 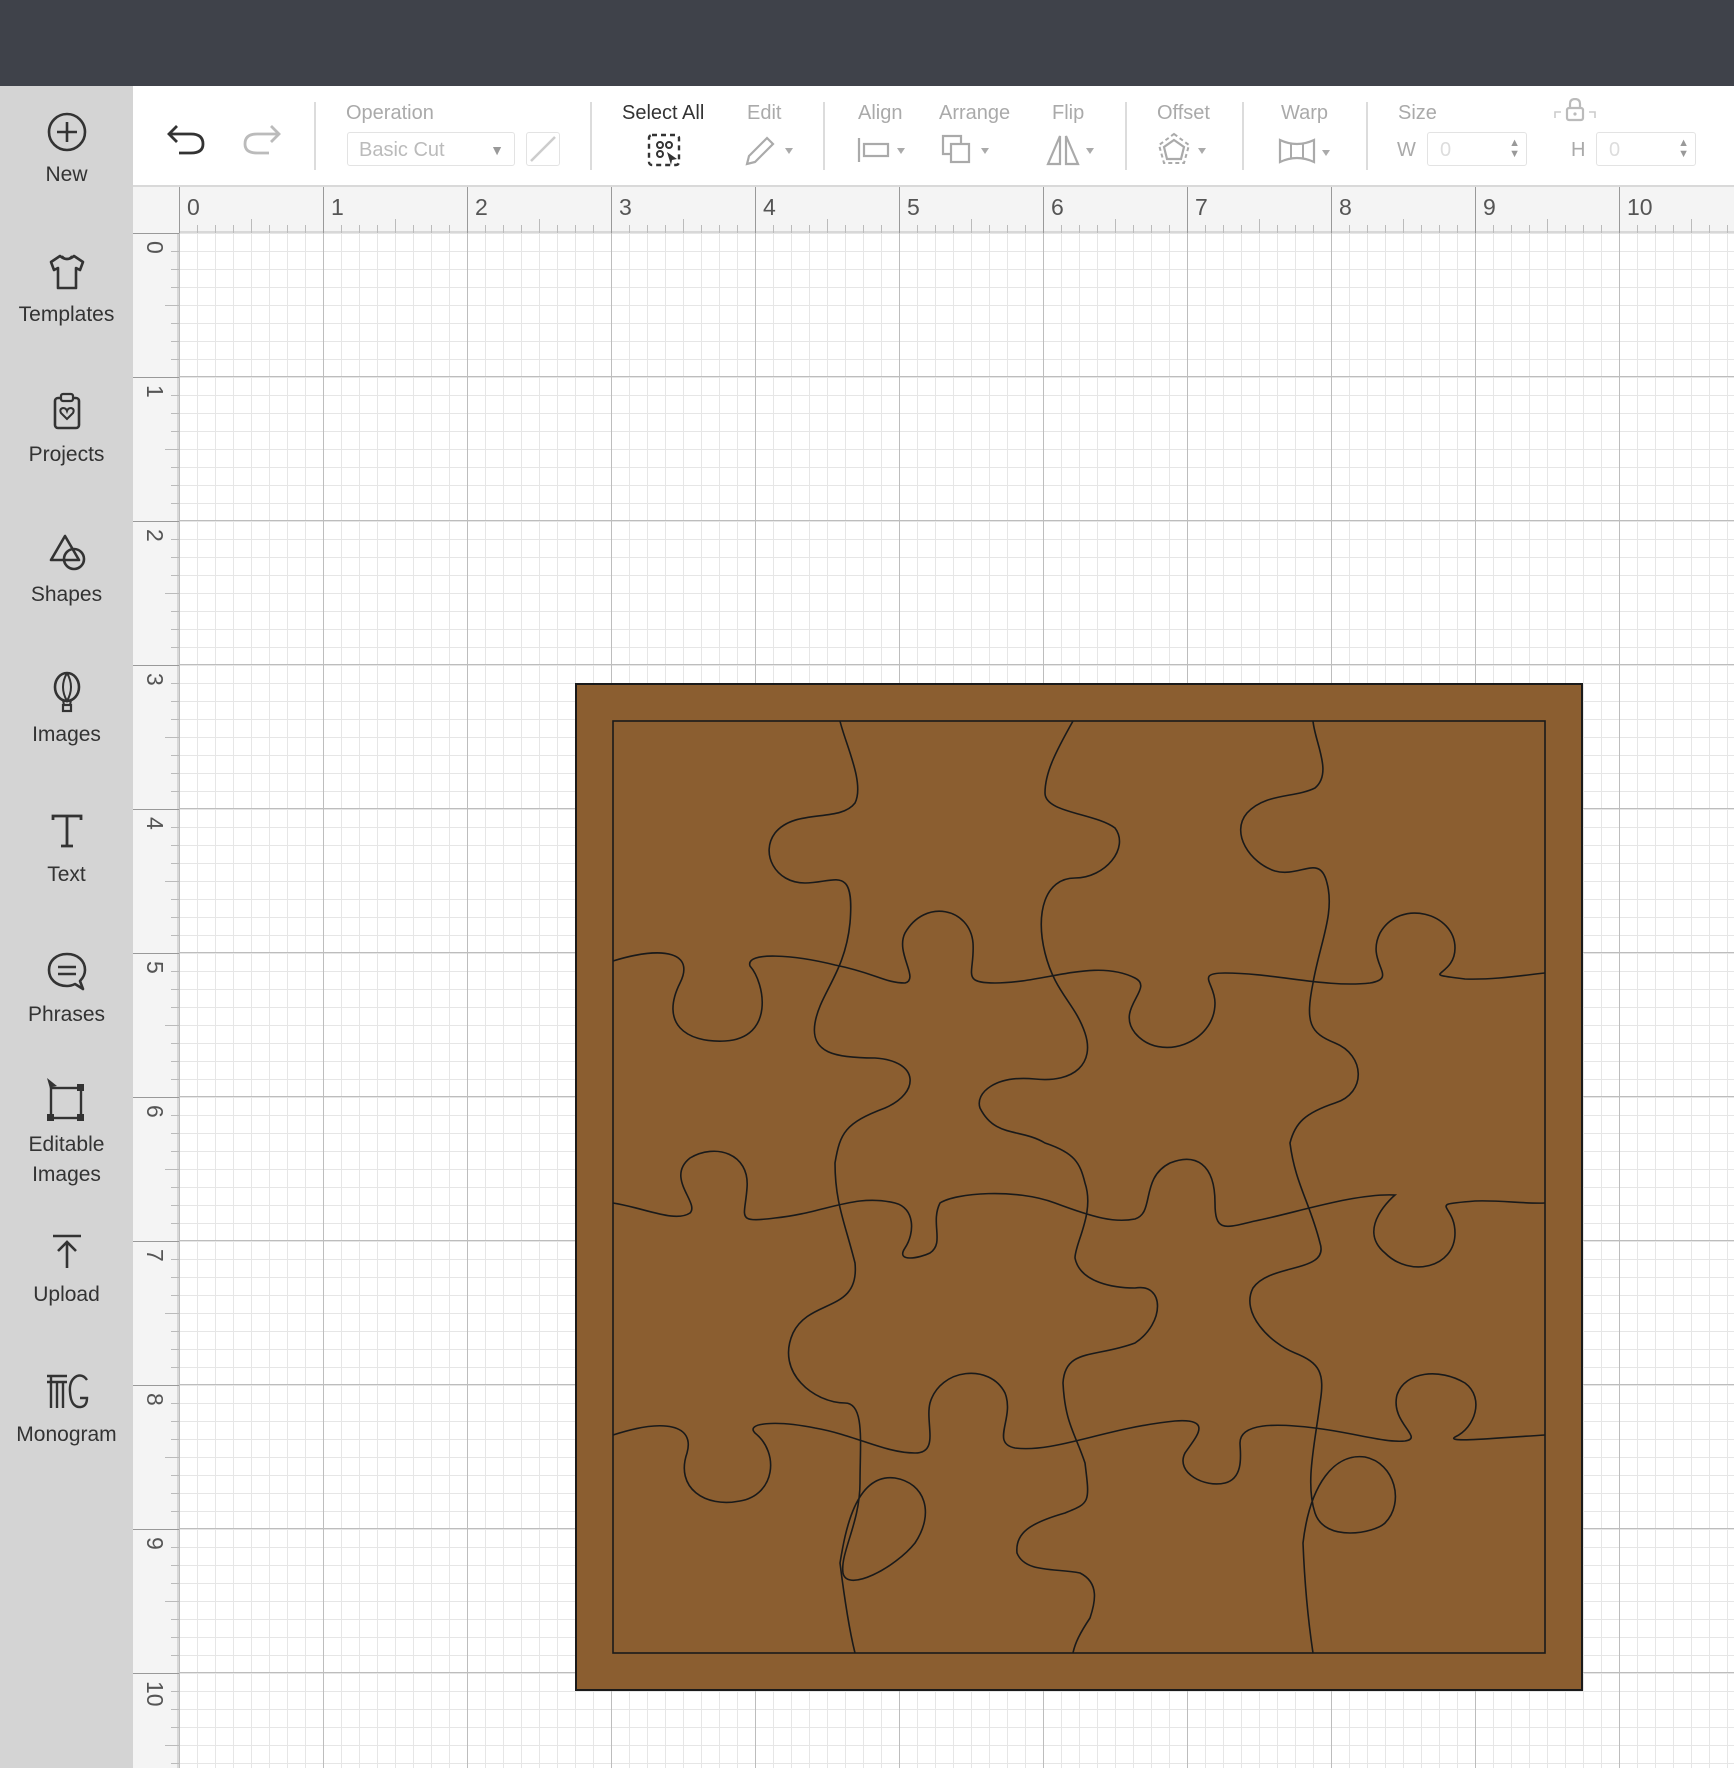 I want to click on sidebar-item-new: New, so click(x=66, y=150).